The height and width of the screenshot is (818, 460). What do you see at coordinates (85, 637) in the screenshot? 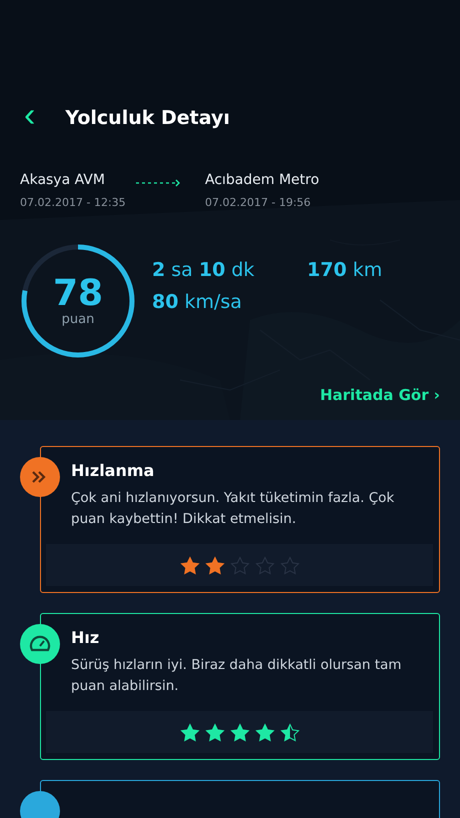
I see `card-title: Hız` at bounding box center [85, 637].